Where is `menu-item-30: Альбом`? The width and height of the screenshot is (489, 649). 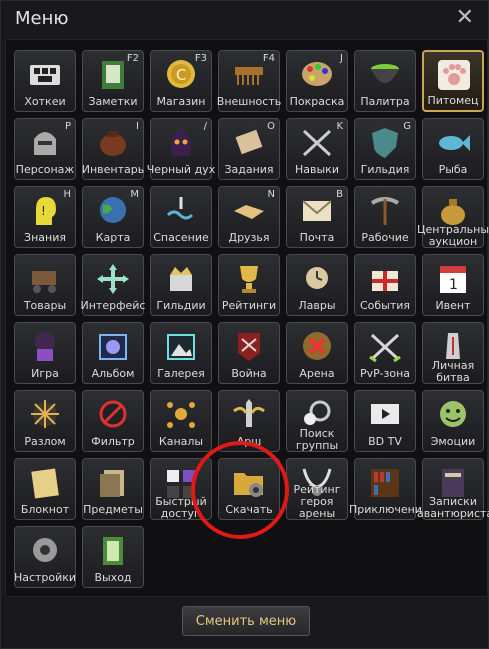
menu-item-30: Альбом is located at coordinates (113, 353).